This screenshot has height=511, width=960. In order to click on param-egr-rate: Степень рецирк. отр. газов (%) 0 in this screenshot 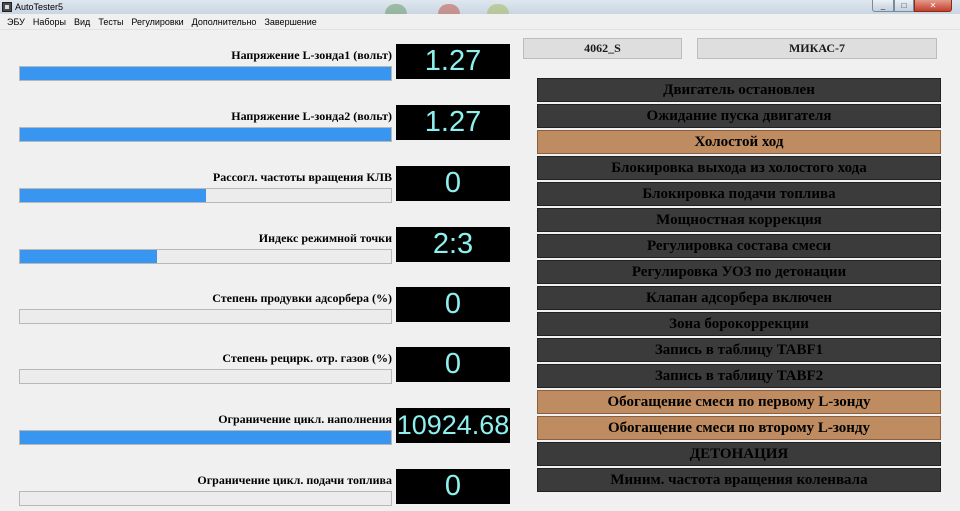, I will do `click(256, 378)`.